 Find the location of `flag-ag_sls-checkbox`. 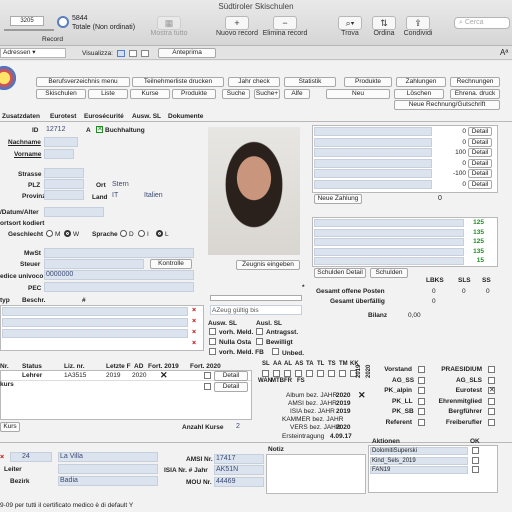

flag-ag_sls-checkbox is located at coordinates (491, 380).